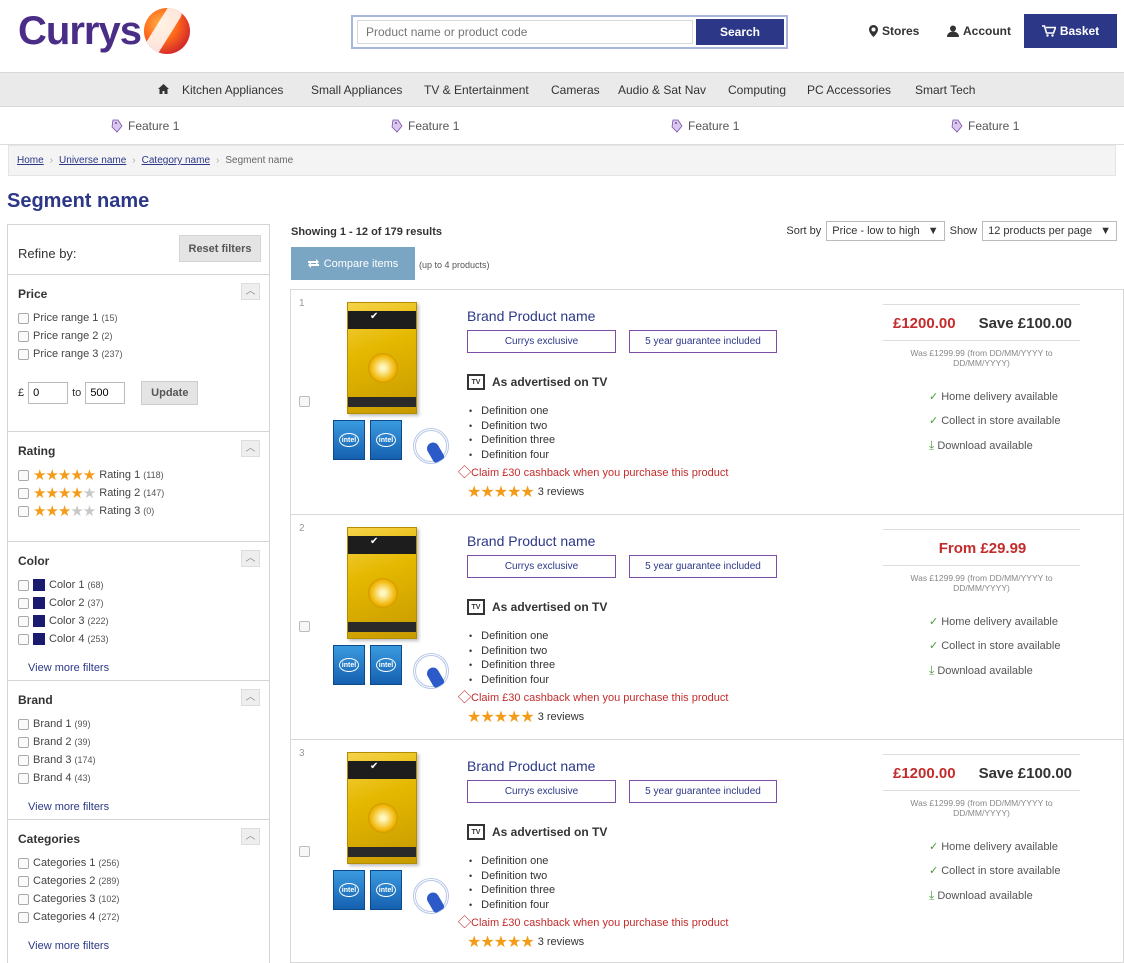  What do you see at coordinates (386, 440) in the screenshot?
I see `intel-celeron-badge-icon: intel` at bounding box center [386, 440].